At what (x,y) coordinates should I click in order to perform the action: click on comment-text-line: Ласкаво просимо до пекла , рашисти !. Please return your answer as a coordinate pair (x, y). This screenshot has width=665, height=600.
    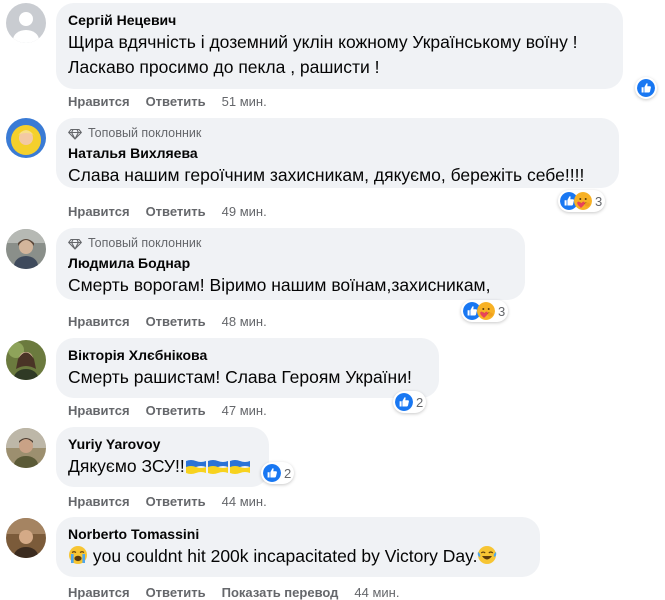
    Looking at the image, I should click on (224, 67).